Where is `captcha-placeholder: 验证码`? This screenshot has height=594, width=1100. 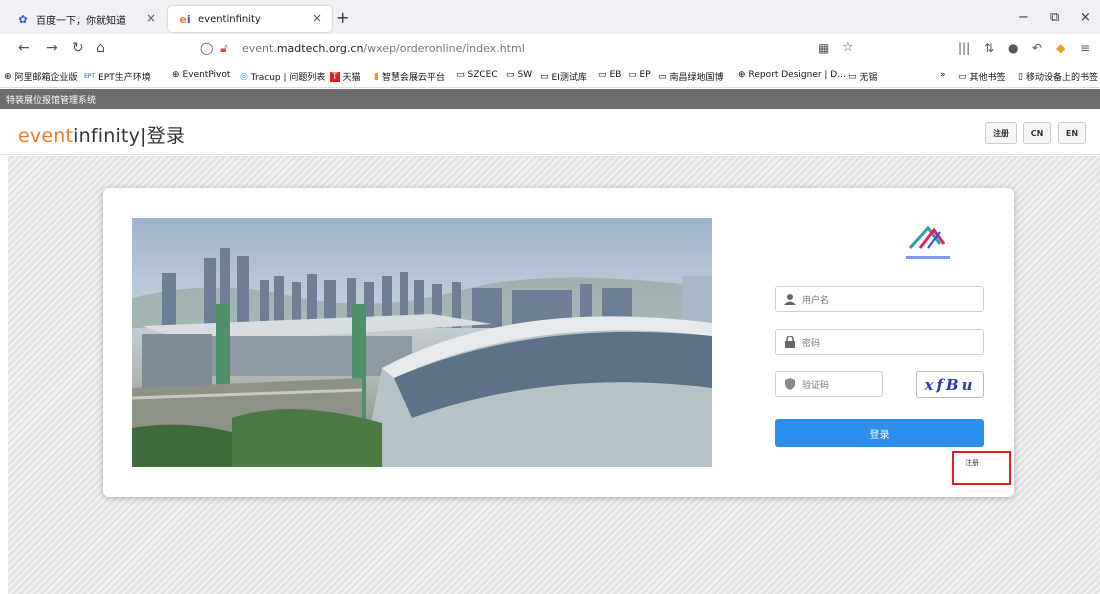 captcha-placeholder: 验证码 is located at coordinates (816, 386).